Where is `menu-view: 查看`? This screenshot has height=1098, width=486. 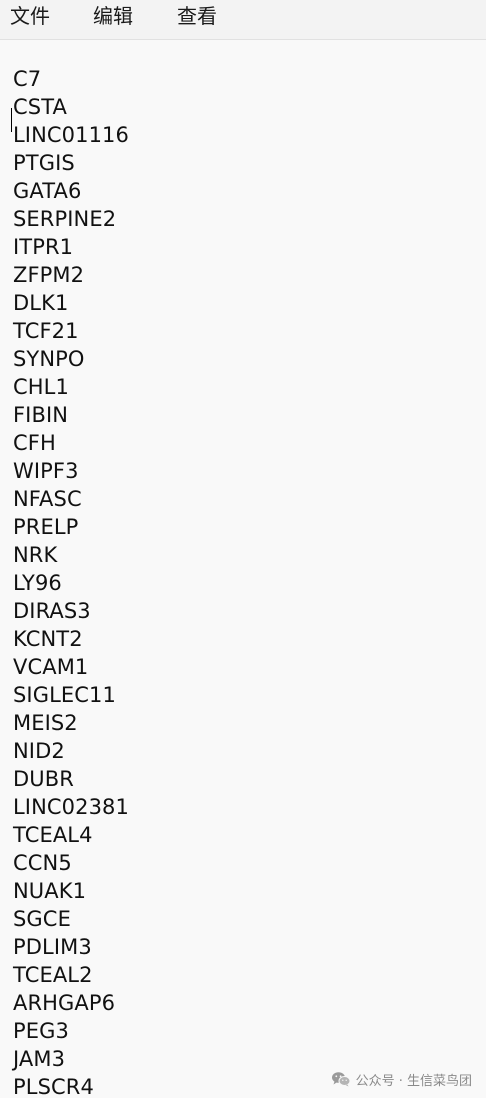 menu-view: 查看 is located at coordinates (197, 16).